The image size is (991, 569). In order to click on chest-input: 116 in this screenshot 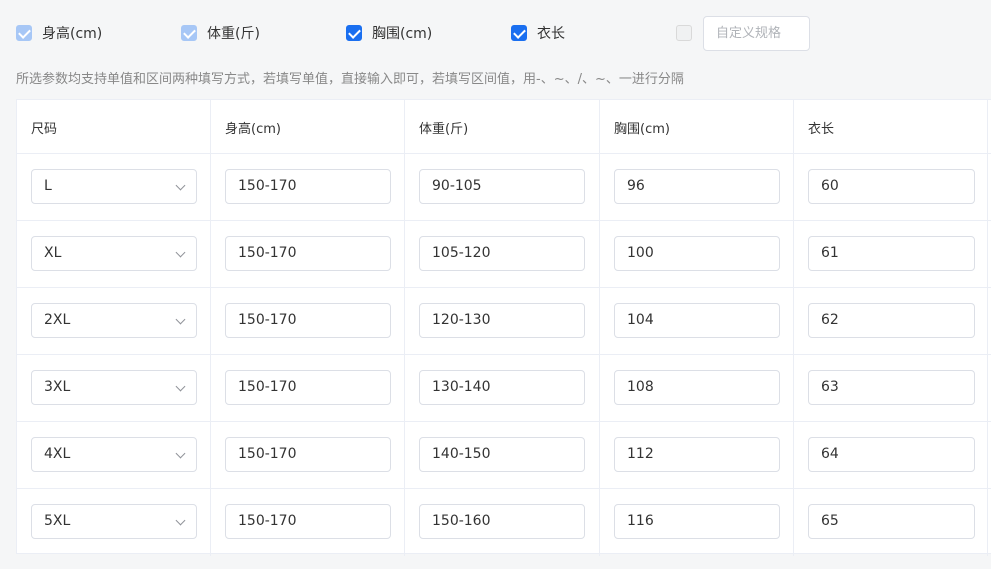, I will do `click(697, 521)`.